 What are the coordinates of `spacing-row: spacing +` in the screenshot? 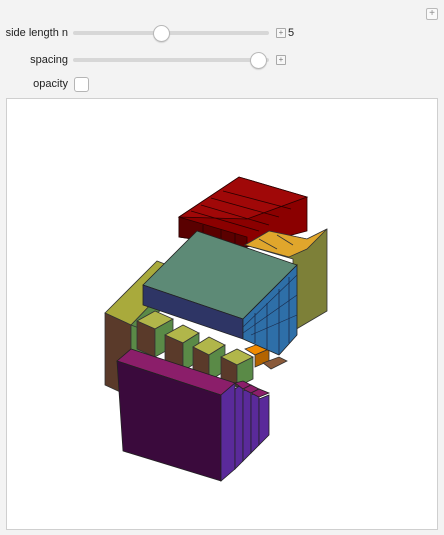 It's located at (222, 60).